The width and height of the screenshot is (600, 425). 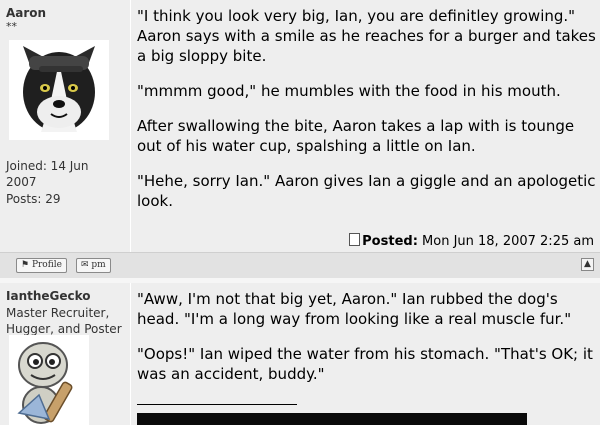 What do you see at coordinates (587, 264) in the screenshot?
I see `back-to-top-icon: ▲` at bounding box center [587, 264].